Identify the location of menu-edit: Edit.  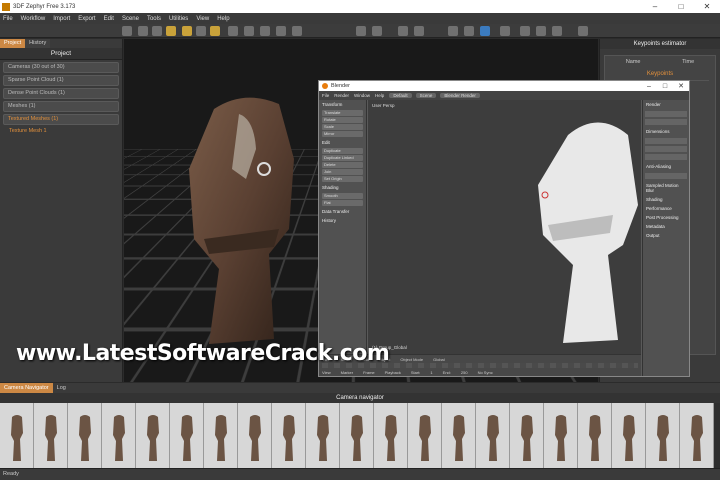
(109, 19).